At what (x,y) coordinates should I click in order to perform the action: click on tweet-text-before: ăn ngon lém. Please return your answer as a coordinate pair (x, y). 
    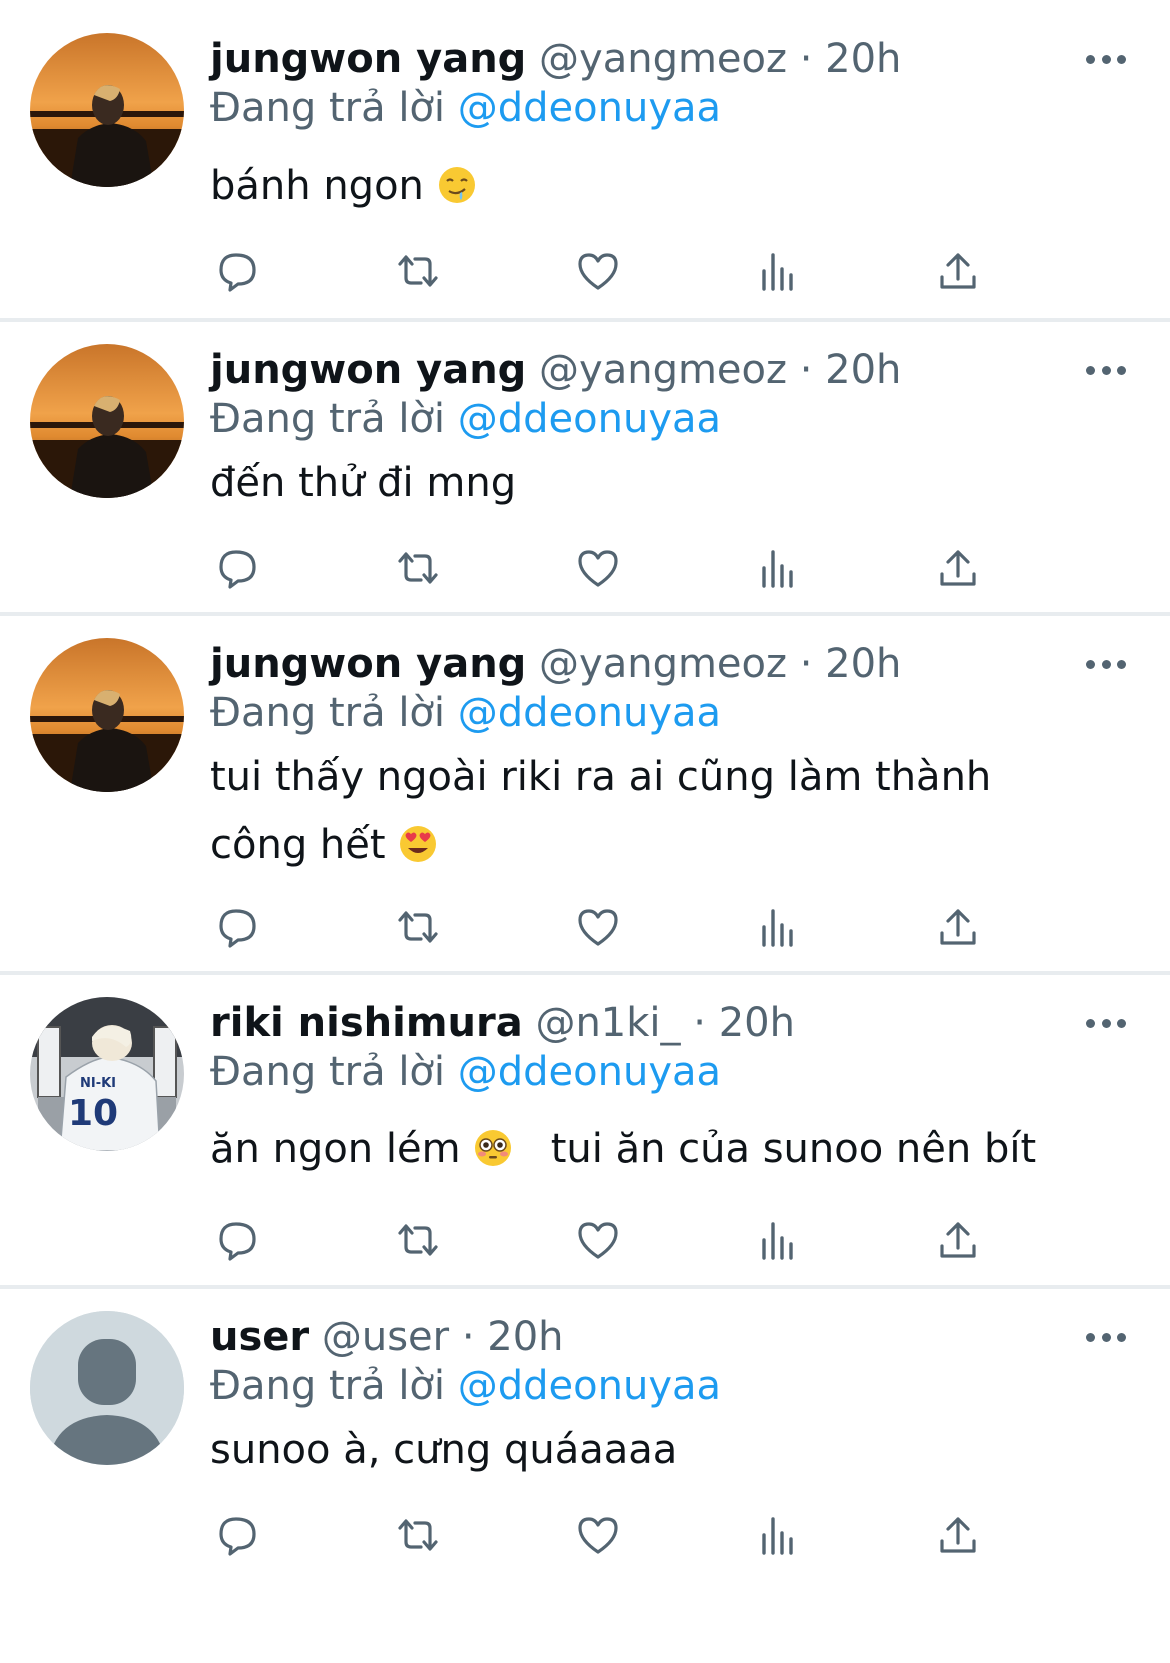
    Looking at the image, I should click on (335, 1149).